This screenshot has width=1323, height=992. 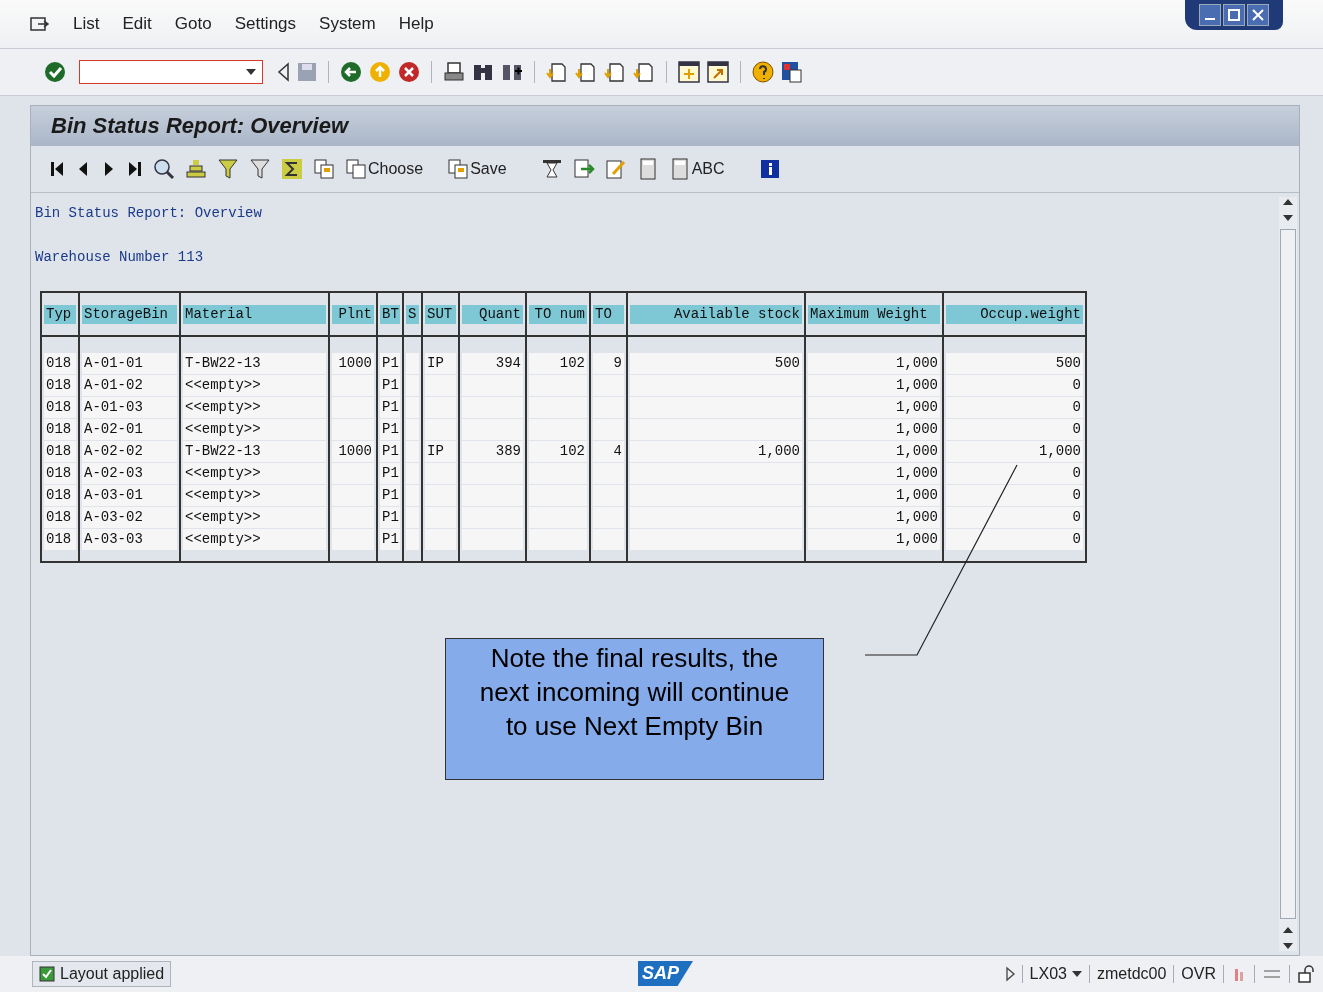 What do you see at coordinates (769, 169) in the screenshot?
I see `info-icon` at bounding box center [769, 169].